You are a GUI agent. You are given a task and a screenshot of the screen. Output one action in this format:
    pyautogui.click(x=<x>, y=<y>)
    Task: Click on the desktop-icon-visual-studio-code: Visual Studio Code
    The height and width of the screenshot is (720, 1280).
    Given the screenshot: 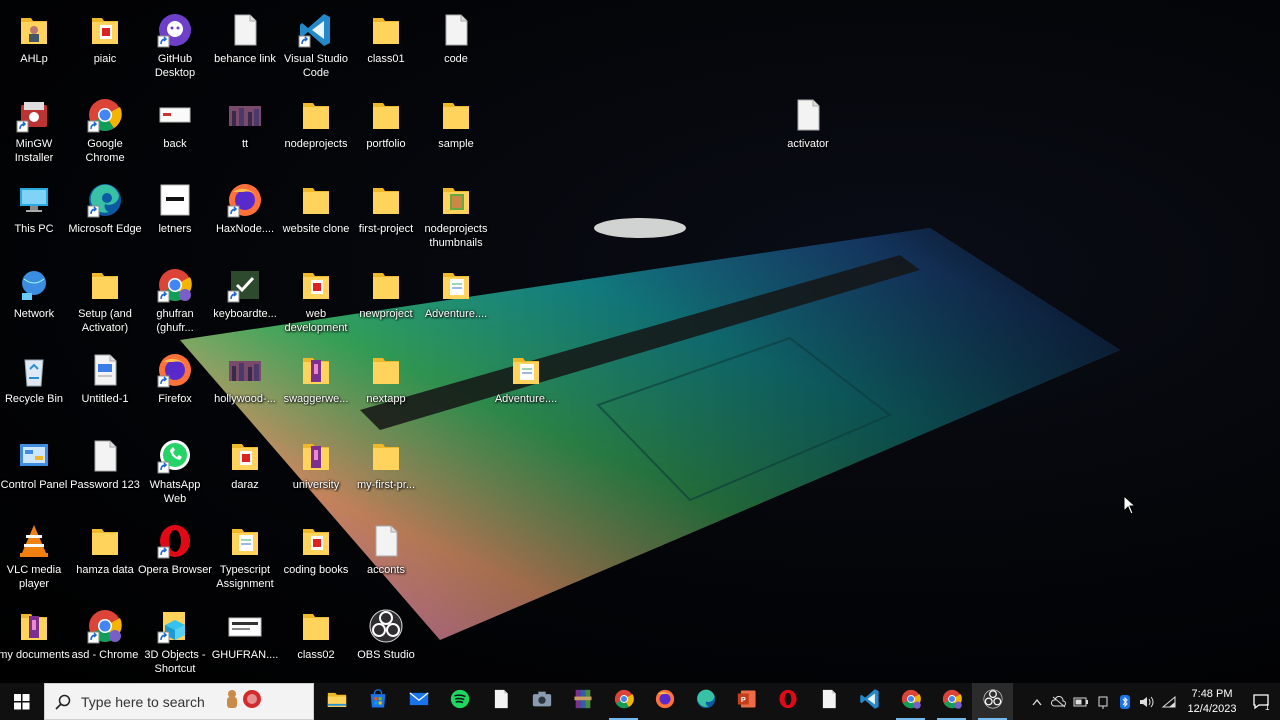 What is the action you would take?
    pyautogui.click(x=316, y=48)
    